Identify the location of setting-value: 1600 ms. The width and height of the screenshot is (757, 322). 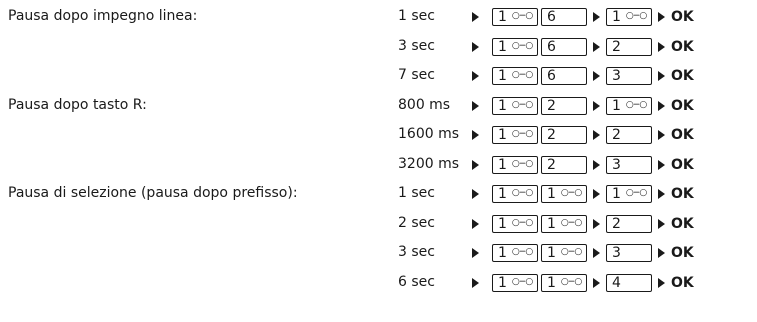
(429, 134).